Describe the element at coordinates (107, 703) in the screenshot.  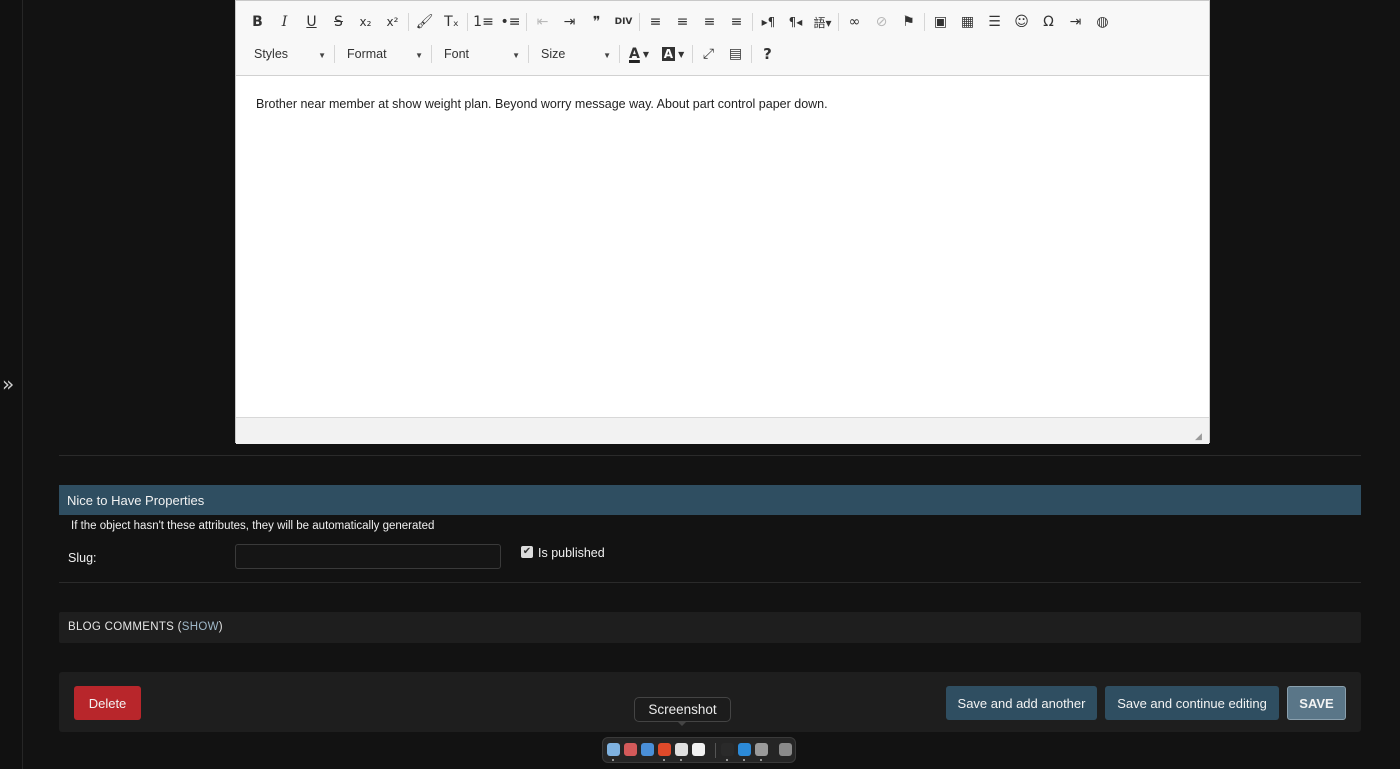
I see `delete-button: Delete` at that location.